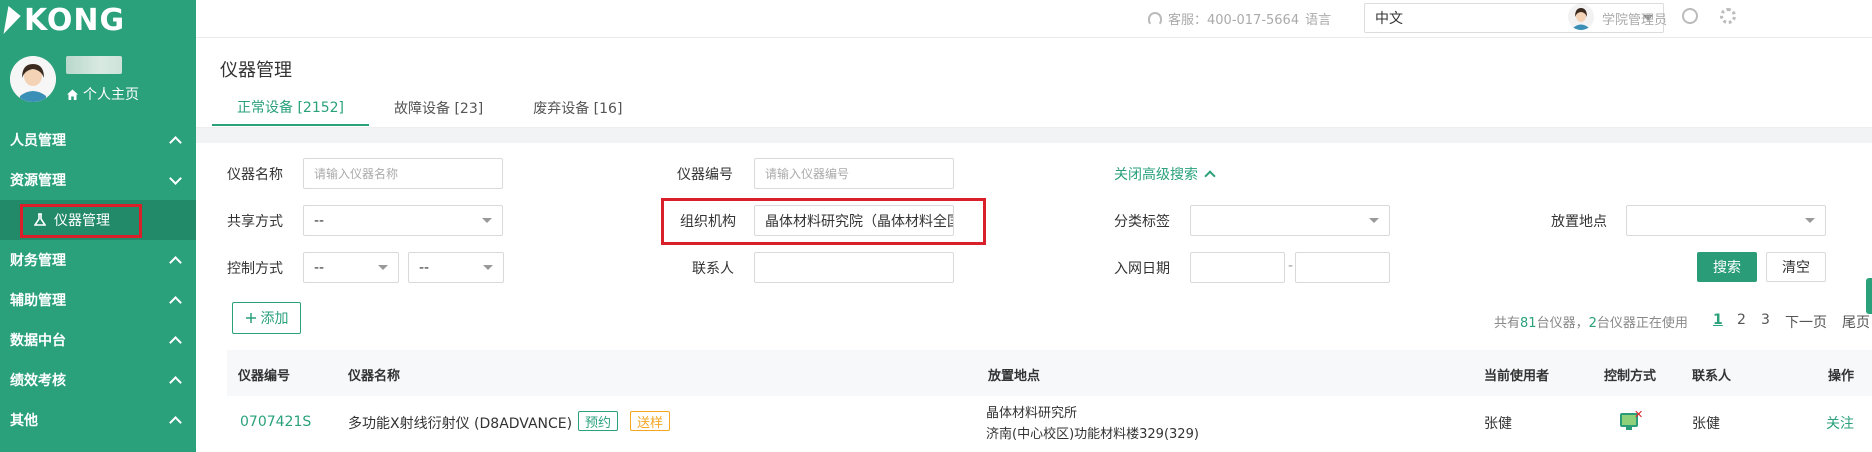 This screenshot has width=1872, height=452. What do you see at coordinates (98, 300) in the screenshot?
I see `sidebar-item-auxiliary: 辅助管理` at bounding box center [98, 300].